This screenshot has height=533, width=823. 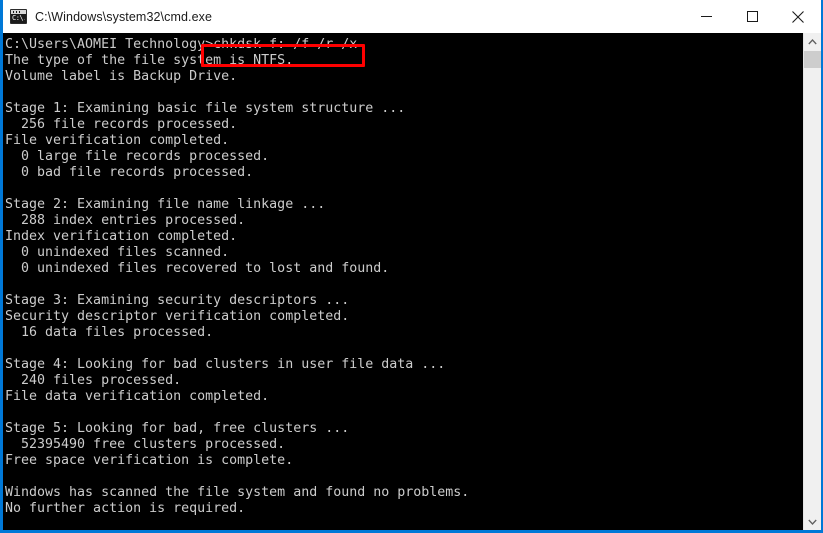 What do you see at coordinates (812, 521) in the screenshot?
I see `scroll-down-arrow-icon` at bounding box center [812, 521].